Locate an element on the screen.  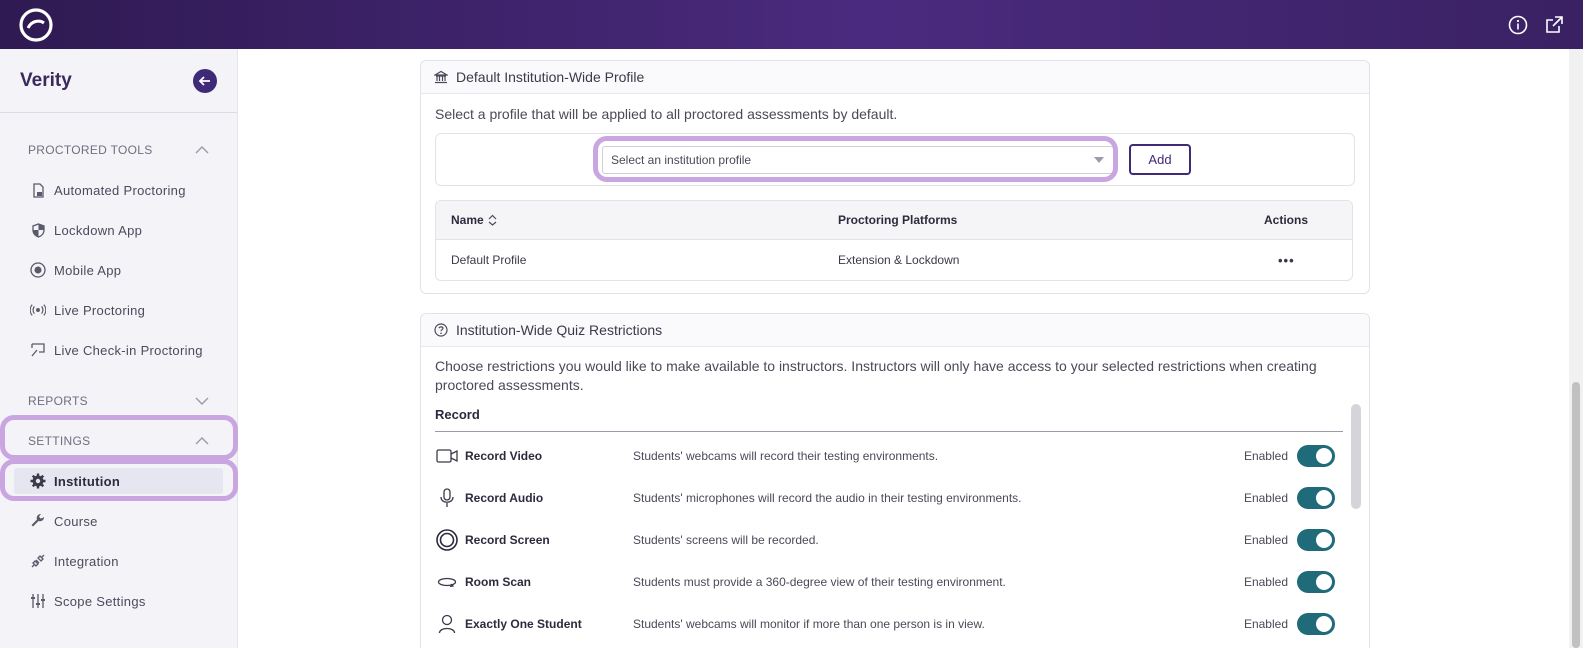
sidebar-item-scope-settings: Scope Settings is located at coordinates (118, 601).